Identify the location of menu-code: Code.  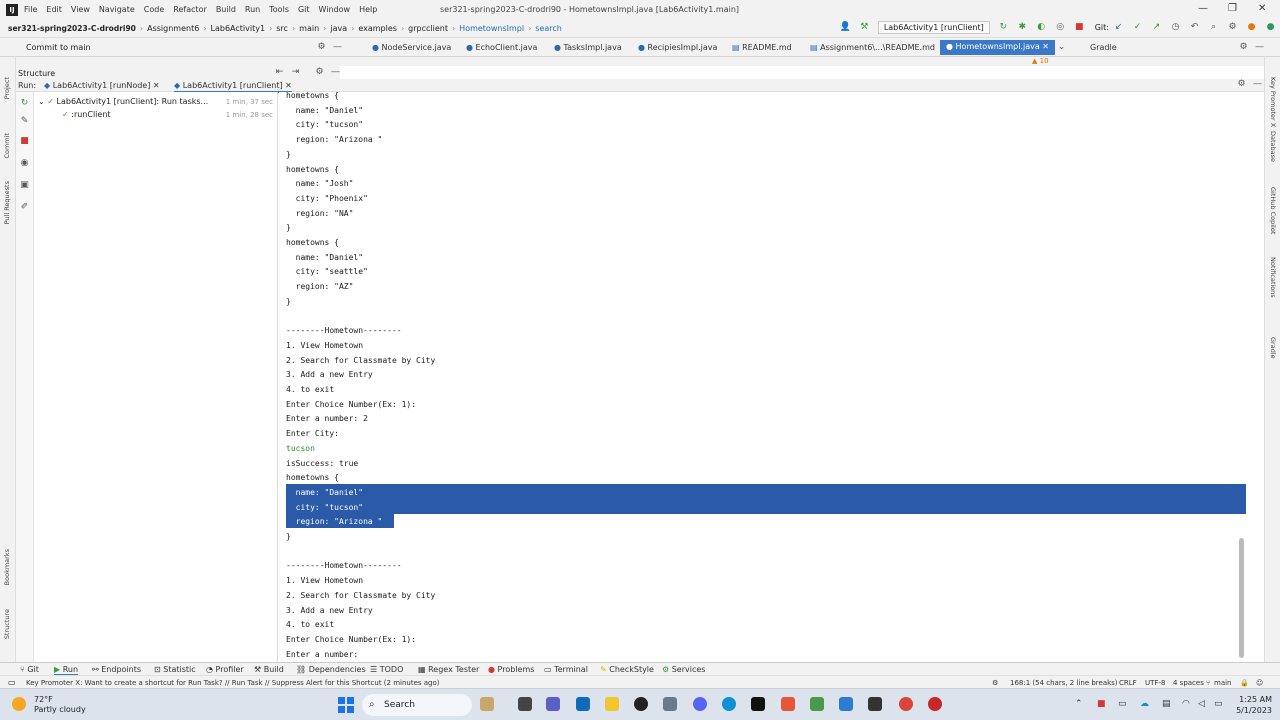
(154, 9).